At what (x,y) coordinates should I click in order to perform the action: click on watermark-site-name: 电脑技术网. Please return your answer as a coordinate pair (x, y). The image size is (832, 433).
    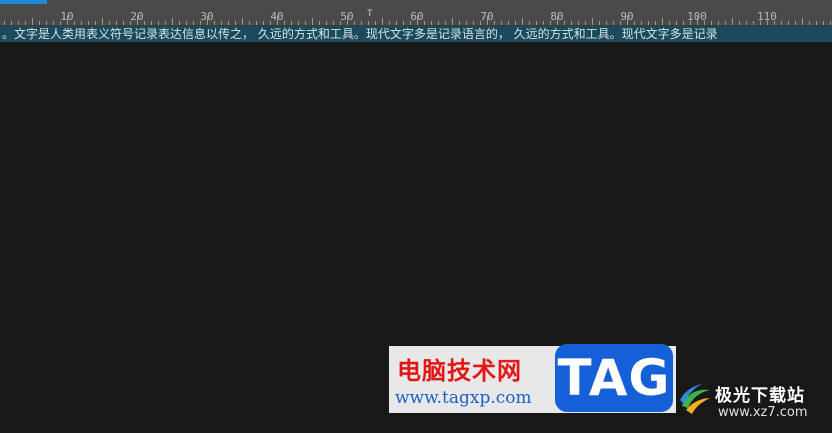
    Looking at the image, I should click on (459, 371).